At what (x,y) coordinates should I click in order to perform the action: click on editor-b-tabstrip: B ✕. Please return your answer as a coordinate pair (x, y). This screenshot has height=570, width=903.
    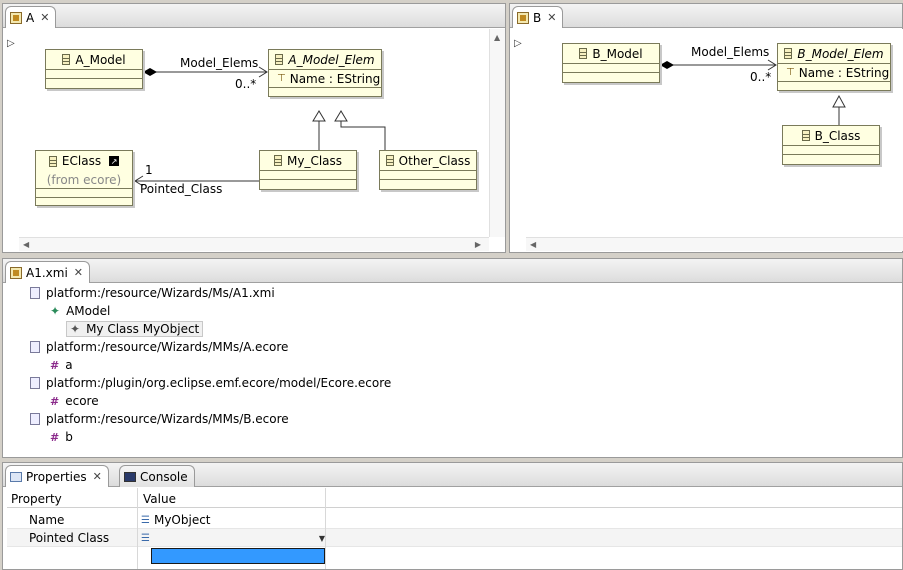
    Looking at the image, I should click on (706, 16).